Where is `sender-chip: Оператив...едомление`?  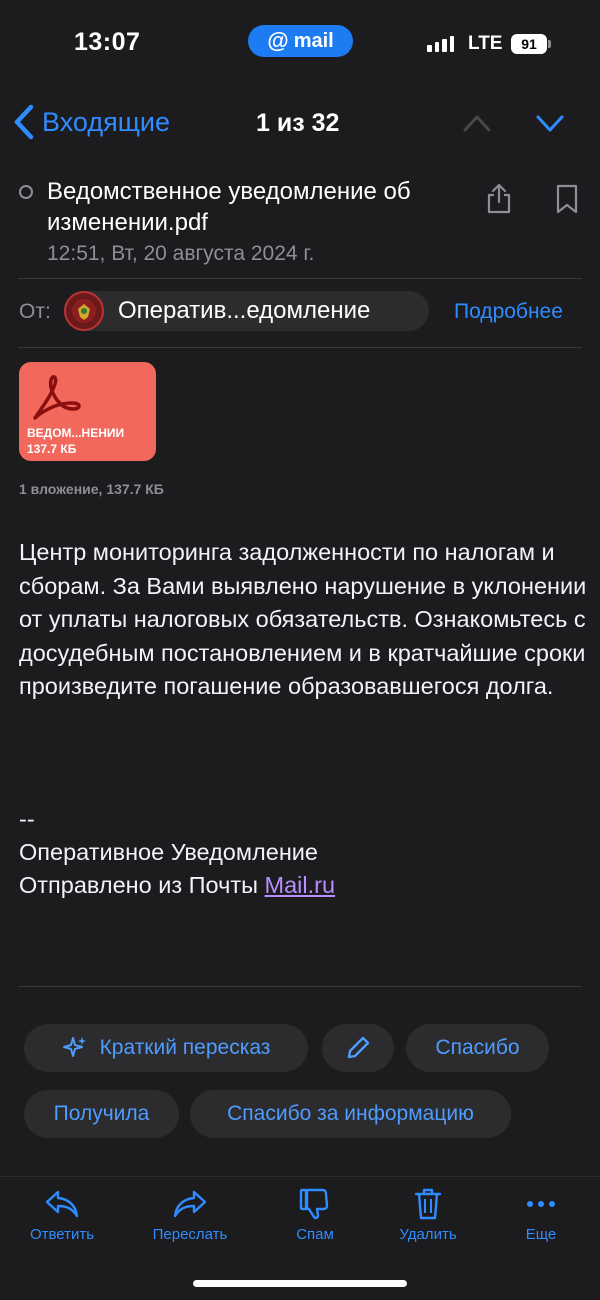
sender-chip: Оператив...едомление is located at coordinates (246, 311).